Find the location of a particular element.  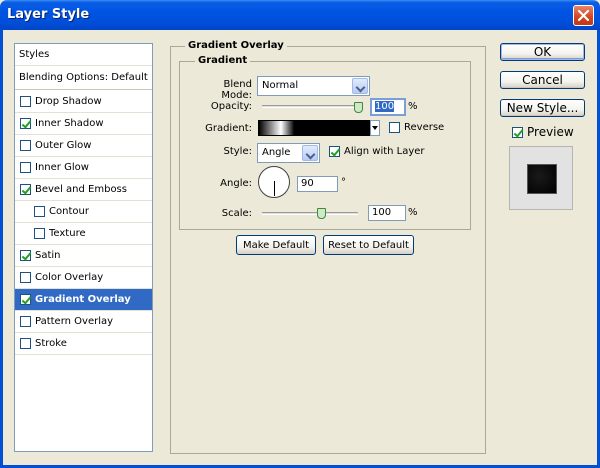

angle-unit: ° is located at coordinates (343, 182).